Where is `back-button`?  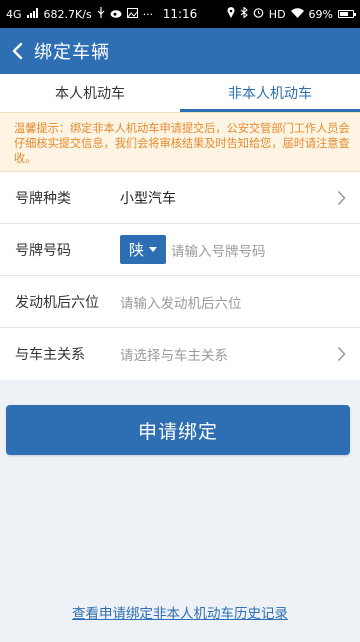 back-button is located at coordinates (17, 51).